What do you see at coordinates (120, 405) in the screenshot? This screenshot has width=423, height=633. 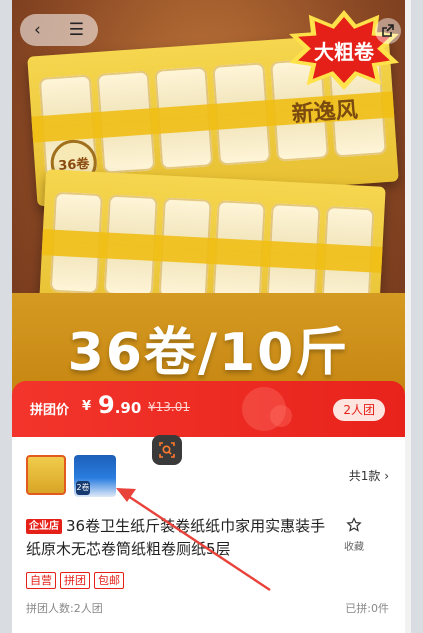 I see `price-amount: 9.90` at bounding box center [120, 405].